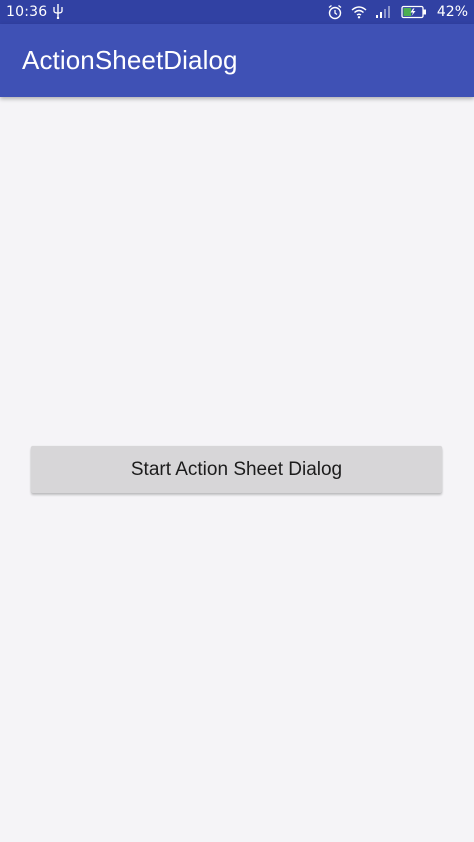 Image resolution: width=474 pixels, height=842 pixels. Describe the element at coordinates (58, 11) in the screenshot. I see `usb-icon` at that location.